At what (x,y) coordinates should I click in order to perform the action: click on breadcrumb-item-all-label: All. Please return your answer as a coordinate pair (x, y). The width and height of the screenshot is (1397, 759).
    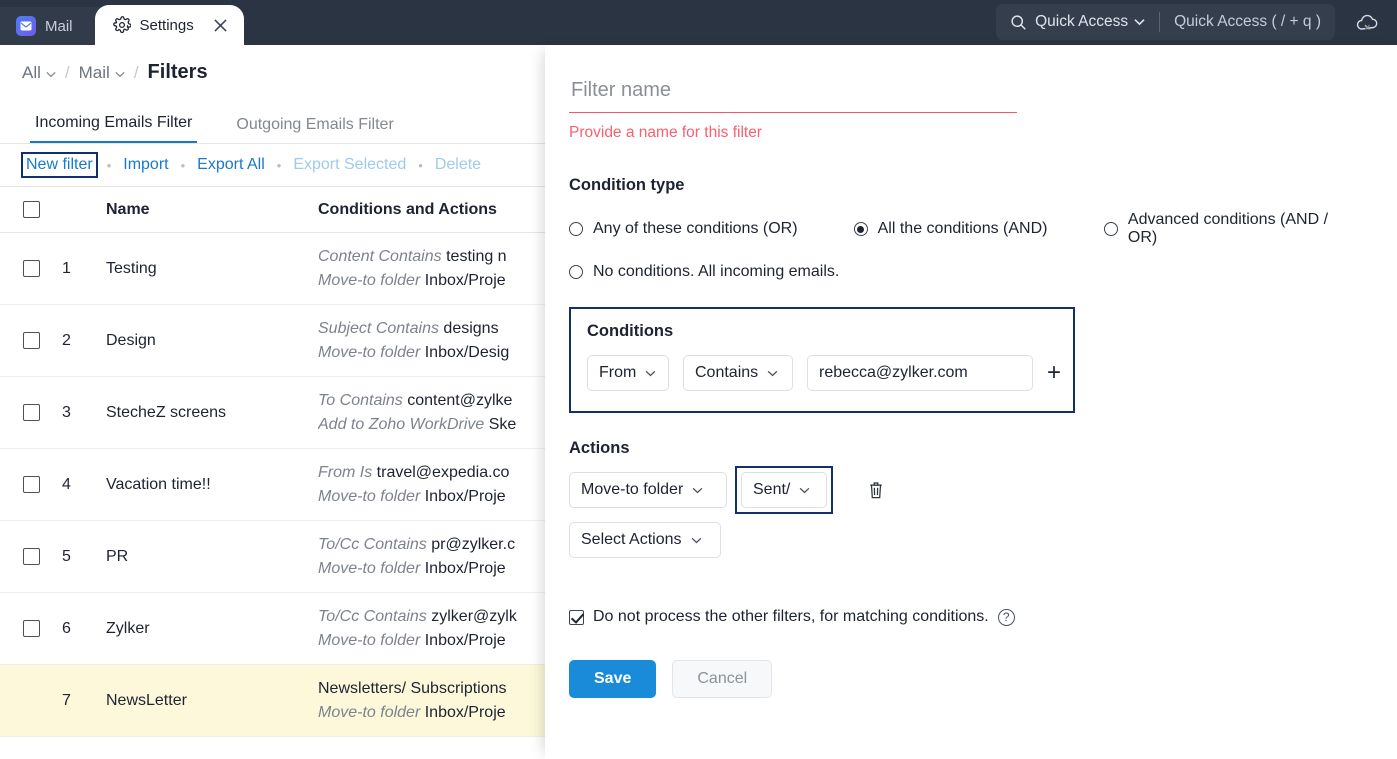
    Looking at the image, I should click on (31, 72).